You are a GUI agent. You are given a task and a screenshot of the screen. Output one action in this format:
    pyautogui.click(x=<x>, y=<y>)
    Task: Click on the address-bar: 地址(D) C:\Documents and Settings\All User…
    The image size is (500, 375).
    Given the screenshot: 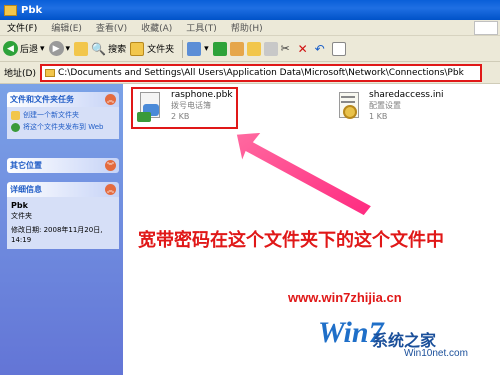 What is the action you would take?
    pyautogui.click(x=250, y=73)
    